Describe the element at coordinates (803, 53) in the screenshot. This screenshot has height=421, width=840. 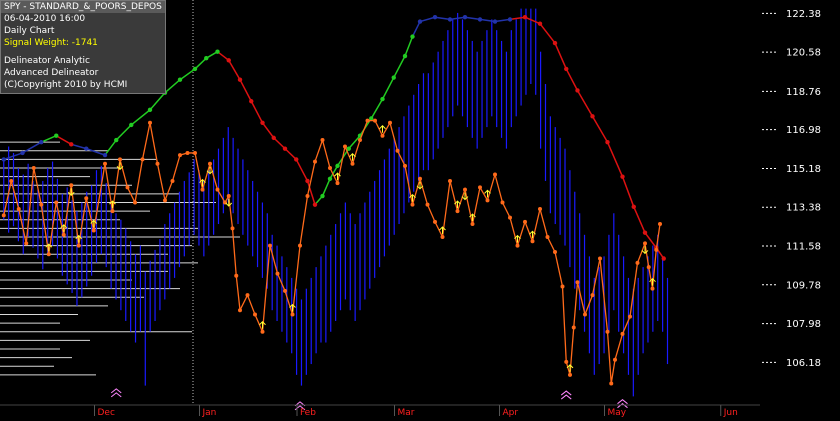
I see `price-label: 120.58` at that location.